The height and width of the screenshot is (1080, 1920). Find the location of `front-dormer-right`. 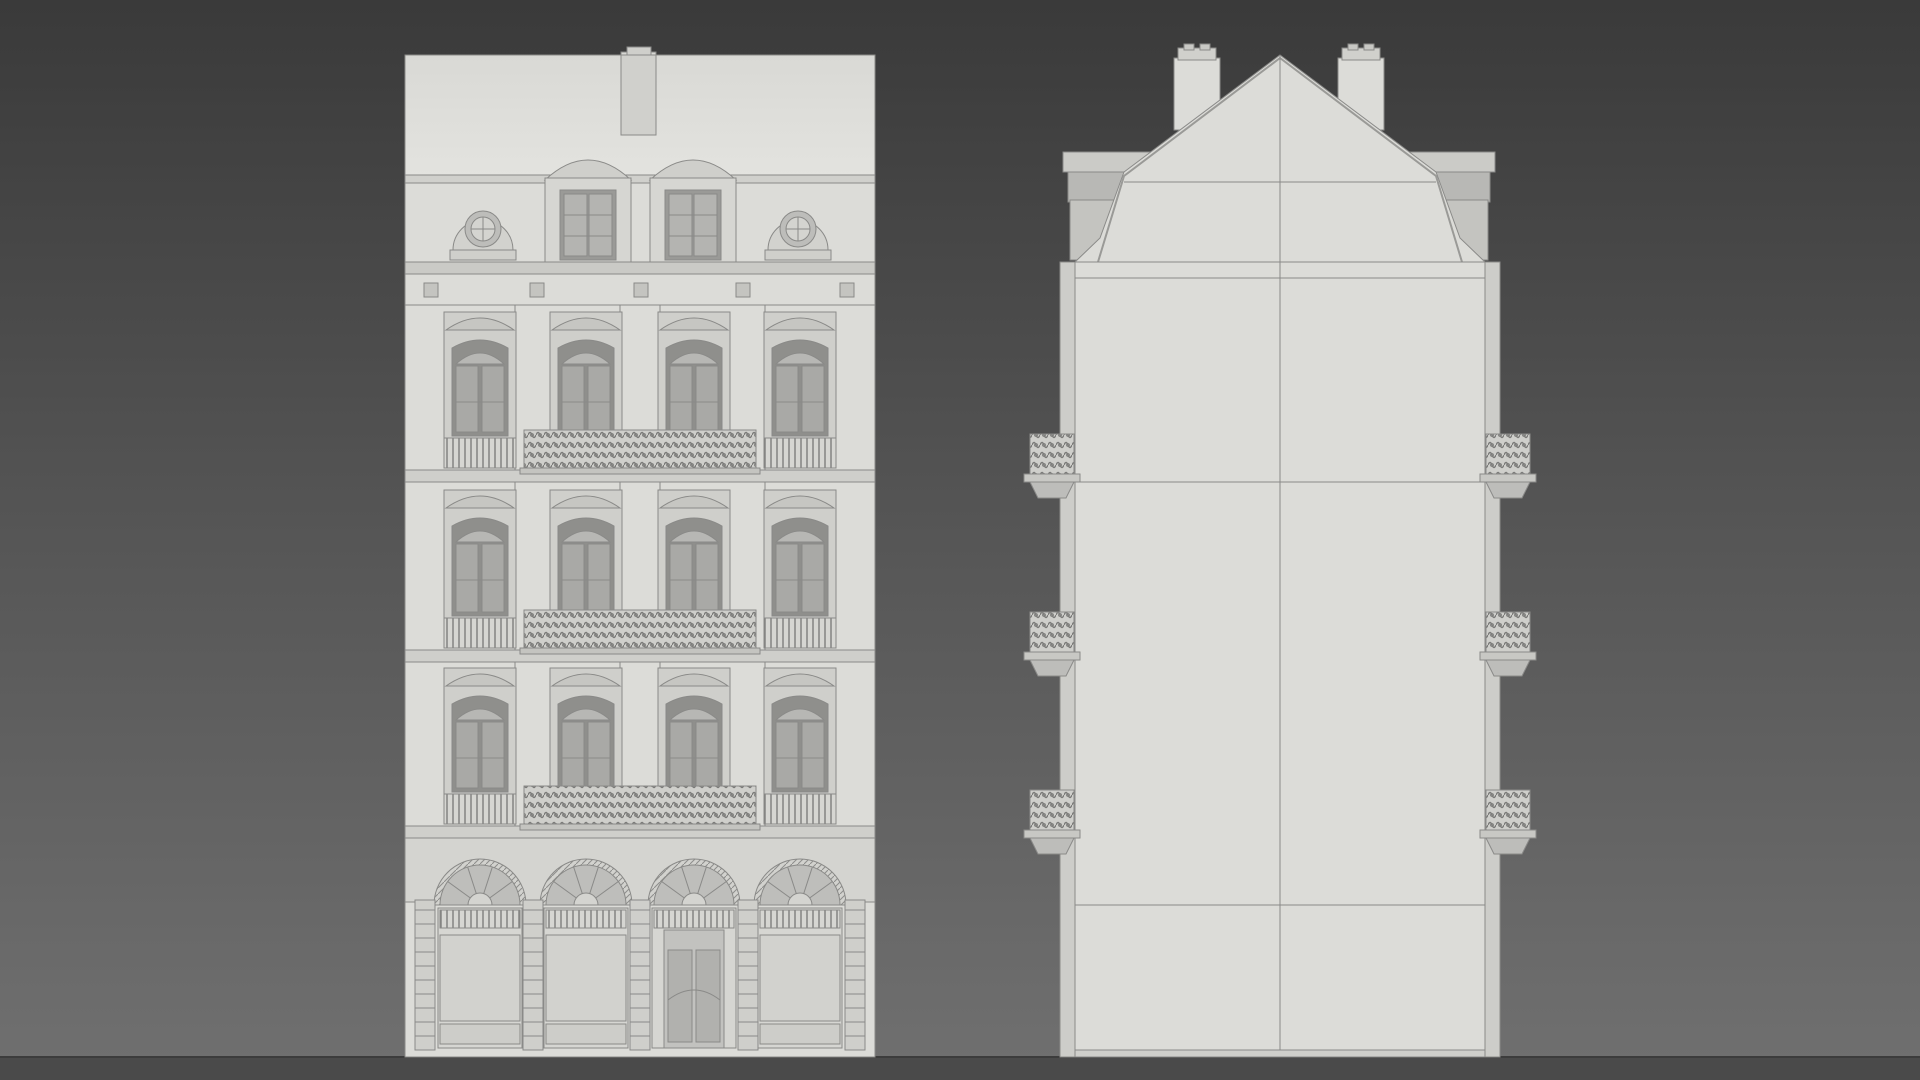

front-dormer-right is located at coordinates (693, 211).